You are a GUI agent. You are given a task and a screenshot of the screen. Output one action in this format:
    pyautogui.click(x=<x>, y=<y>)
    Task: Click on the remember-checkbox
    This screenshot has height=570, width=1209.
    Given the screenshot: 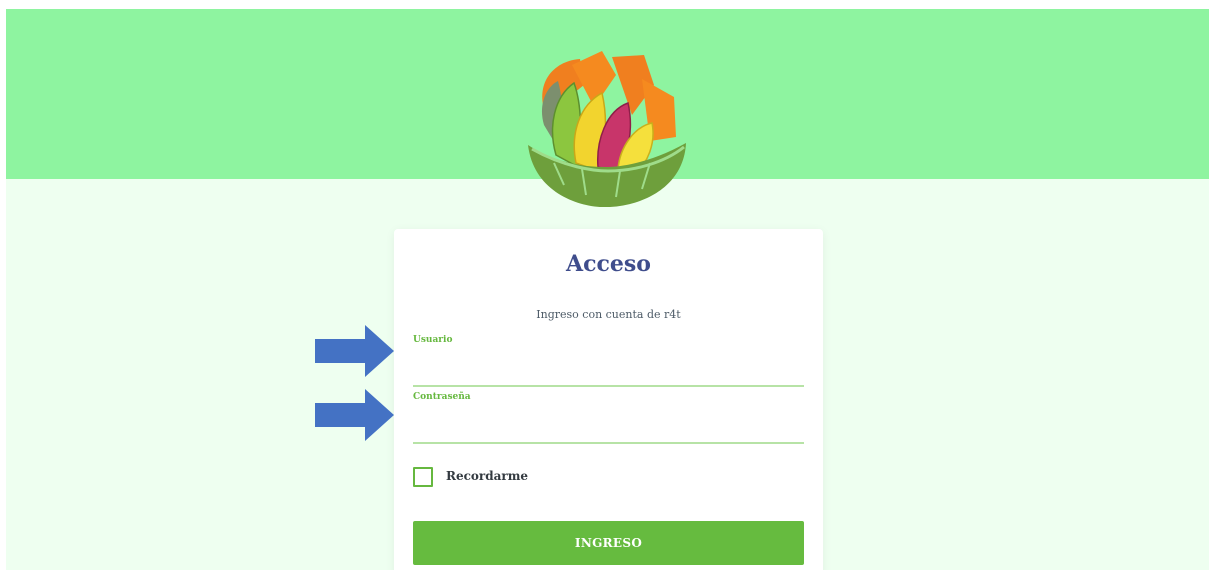 What is the action you would take?
    pyautogui.click(x=423, y=477)
    